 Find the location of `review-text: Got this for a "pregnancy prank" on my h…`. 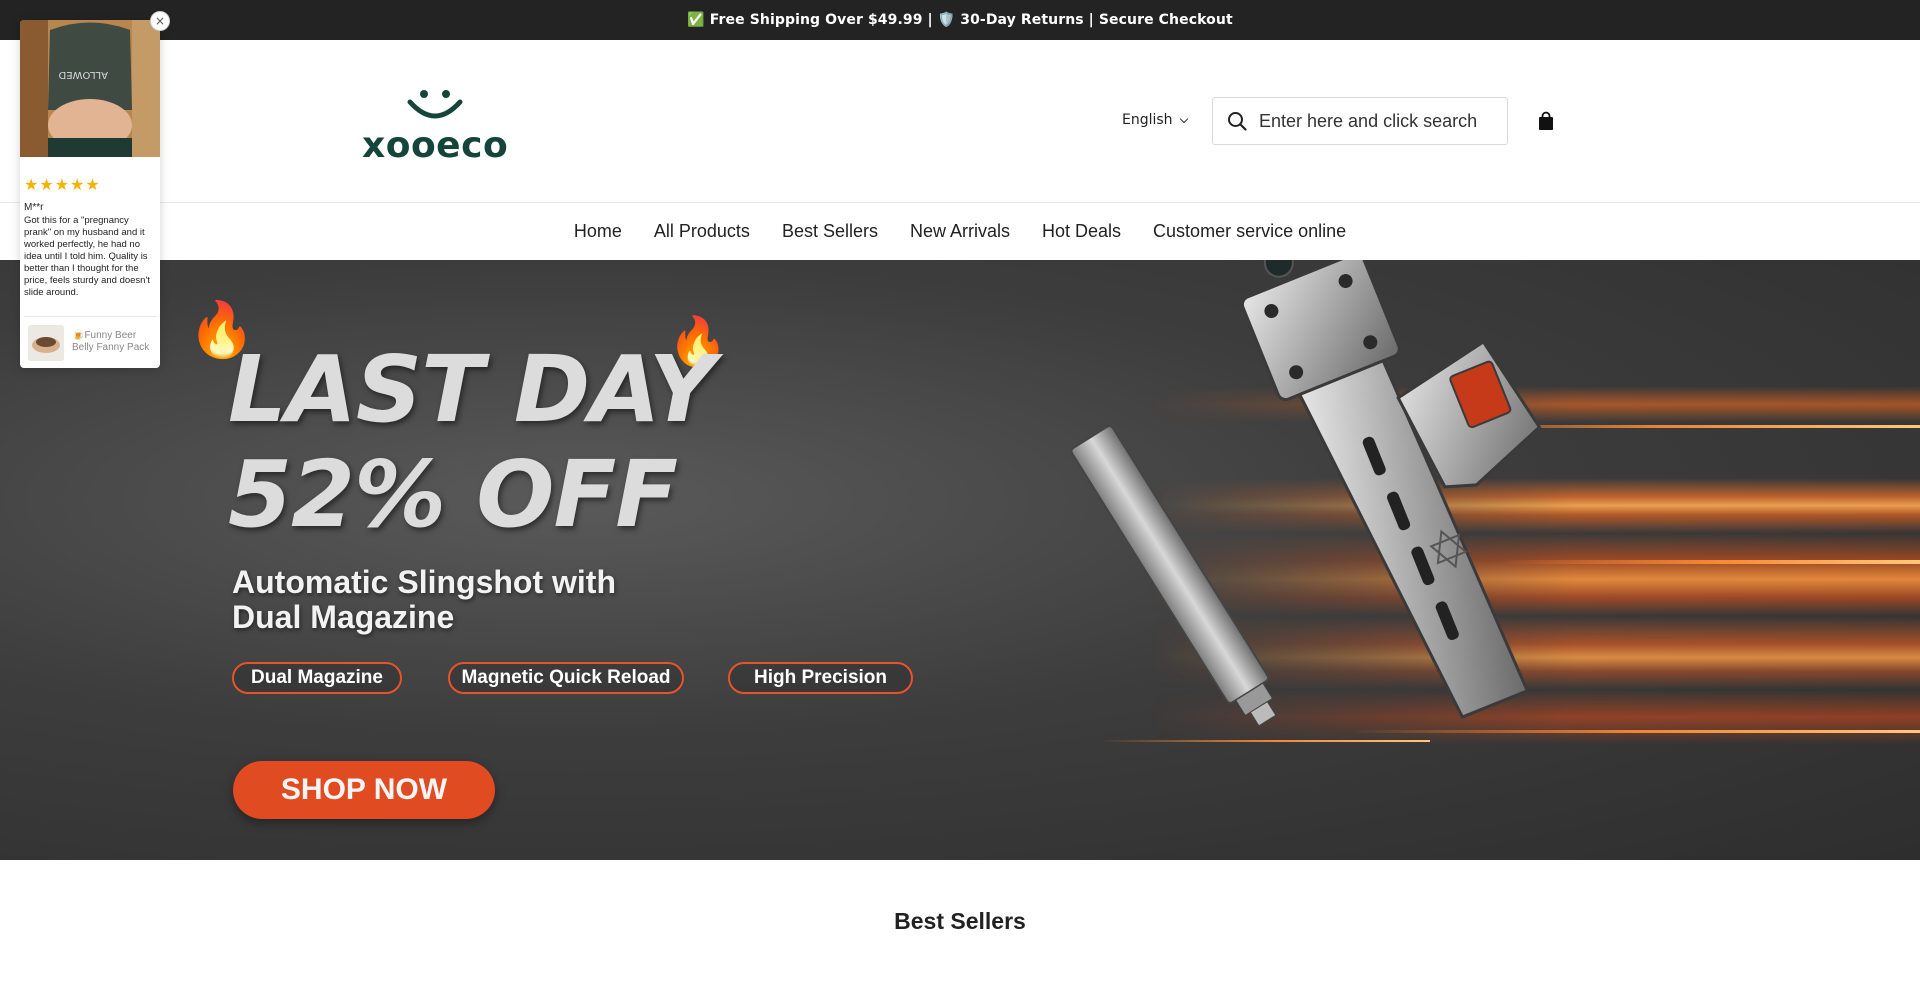

review-text: Got this for a "pregnancy prank" on my h… is located at coordinates (87, 256).